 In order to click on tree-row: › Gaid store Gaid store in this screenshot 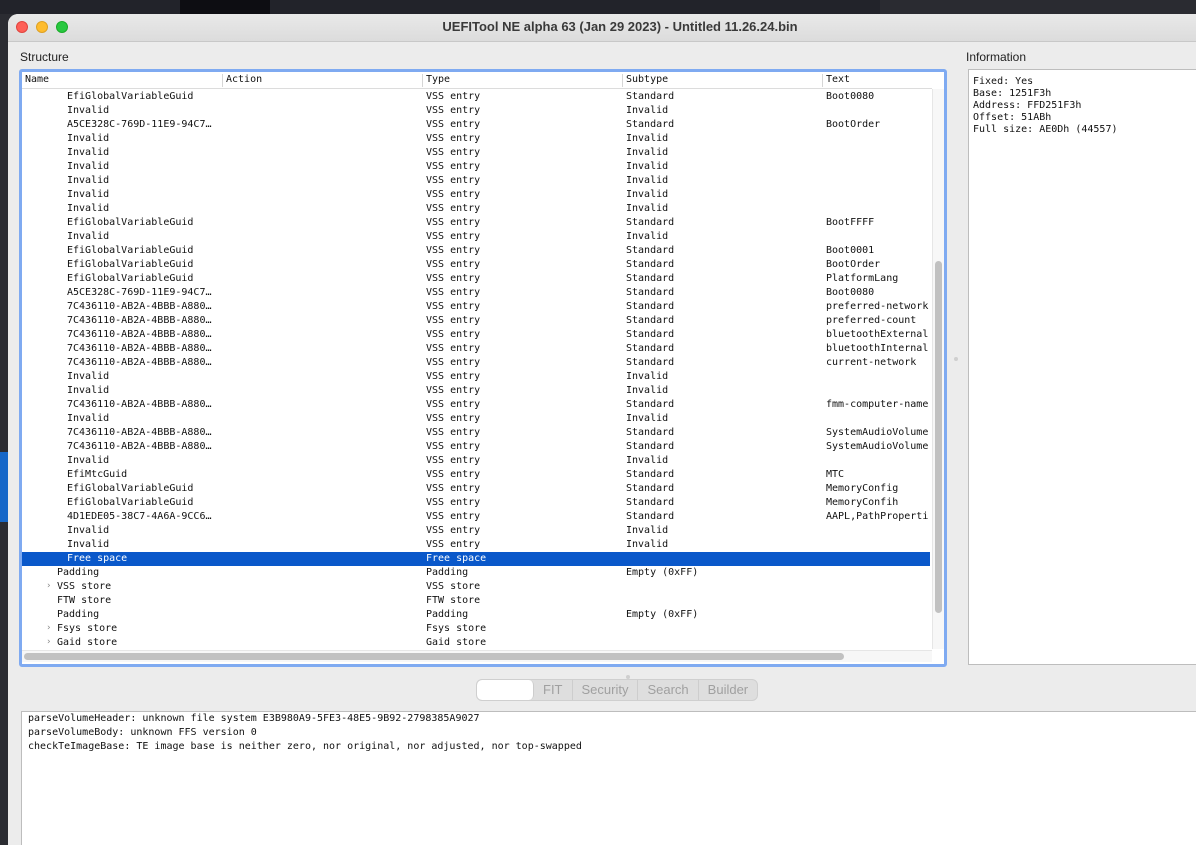, I will do `click(476, 643)`.